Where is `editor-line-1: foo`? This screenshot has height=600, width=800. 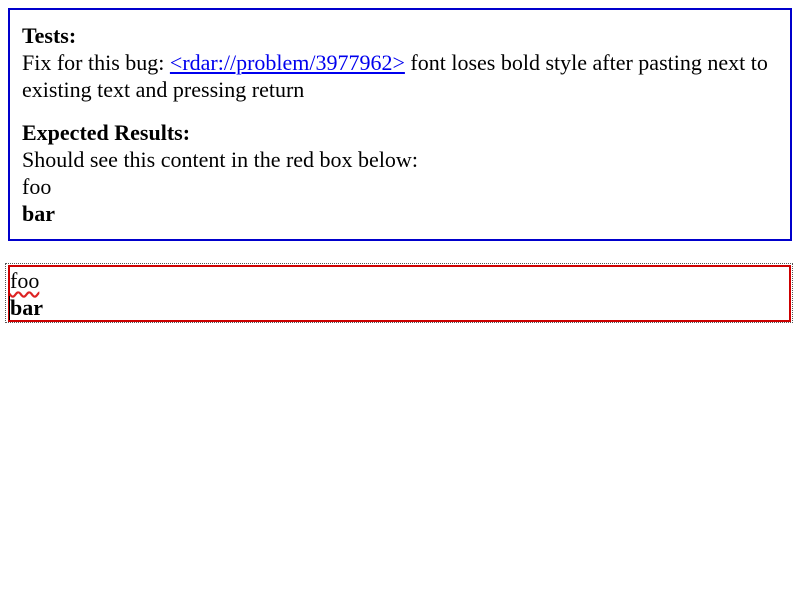
editor-line-1: foo is located at coordinates (400, 280).